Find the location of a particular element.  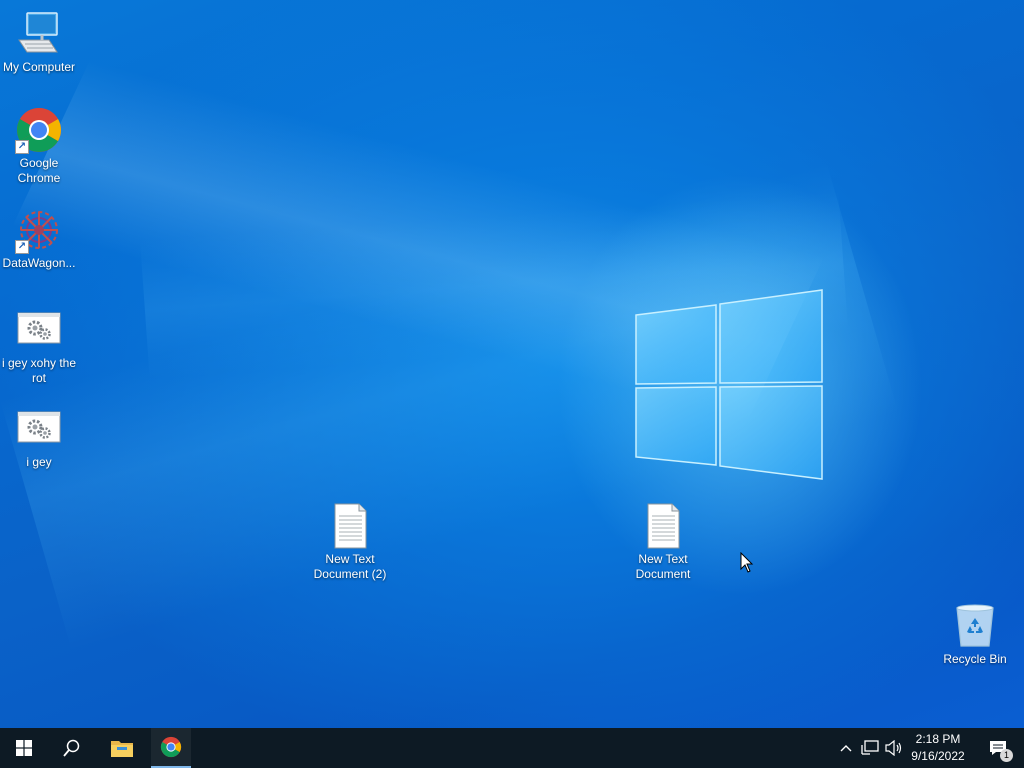

windows-logo-wallpaper is located at coordinates (729, 384).